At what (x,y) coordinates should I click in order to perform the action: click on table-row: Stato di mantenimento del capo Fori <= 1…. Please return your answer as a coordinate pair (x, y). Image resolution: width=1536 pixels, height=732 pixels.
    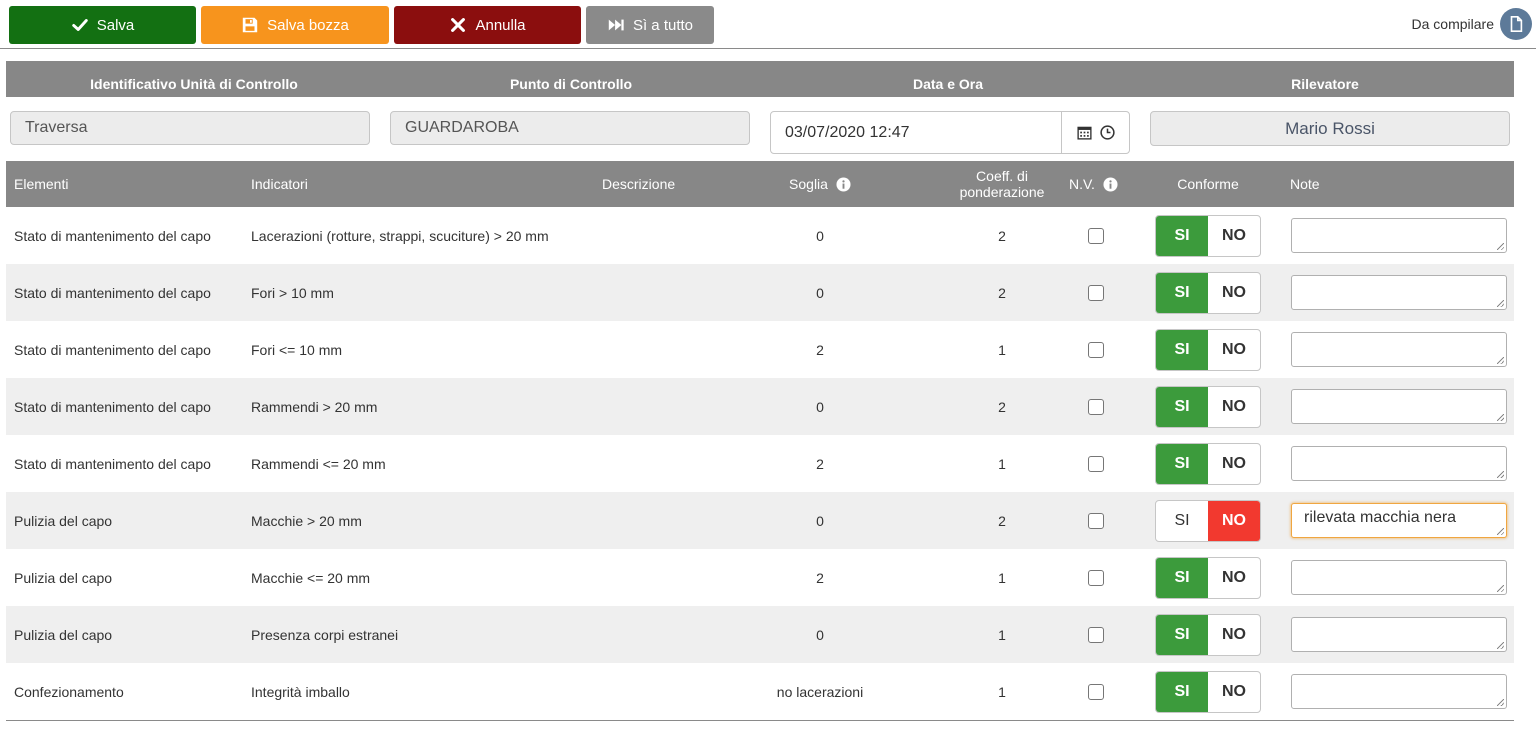
    Looking at the image, I should click on (760, 349).